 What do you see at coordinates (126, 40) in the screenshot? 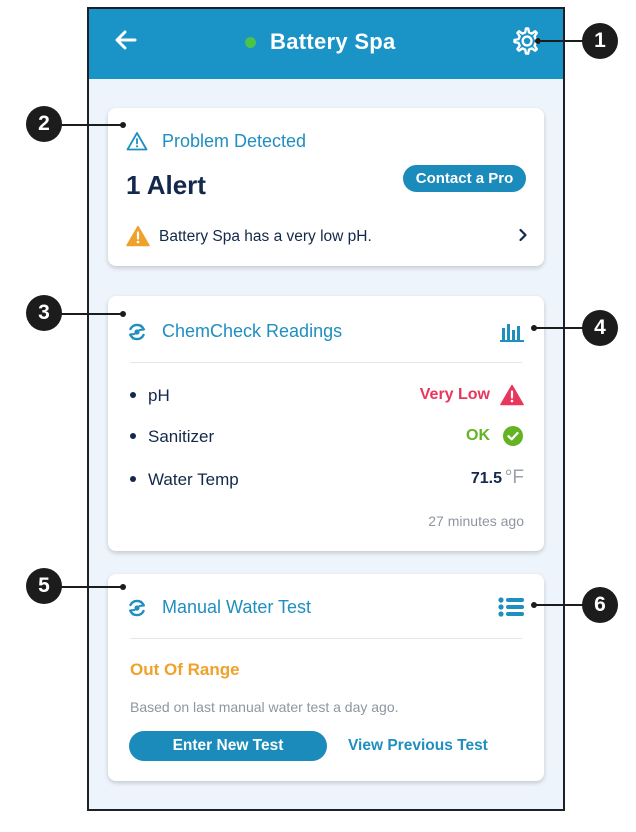
I see `back-arrow-icon` at bounding box center [126, 40].